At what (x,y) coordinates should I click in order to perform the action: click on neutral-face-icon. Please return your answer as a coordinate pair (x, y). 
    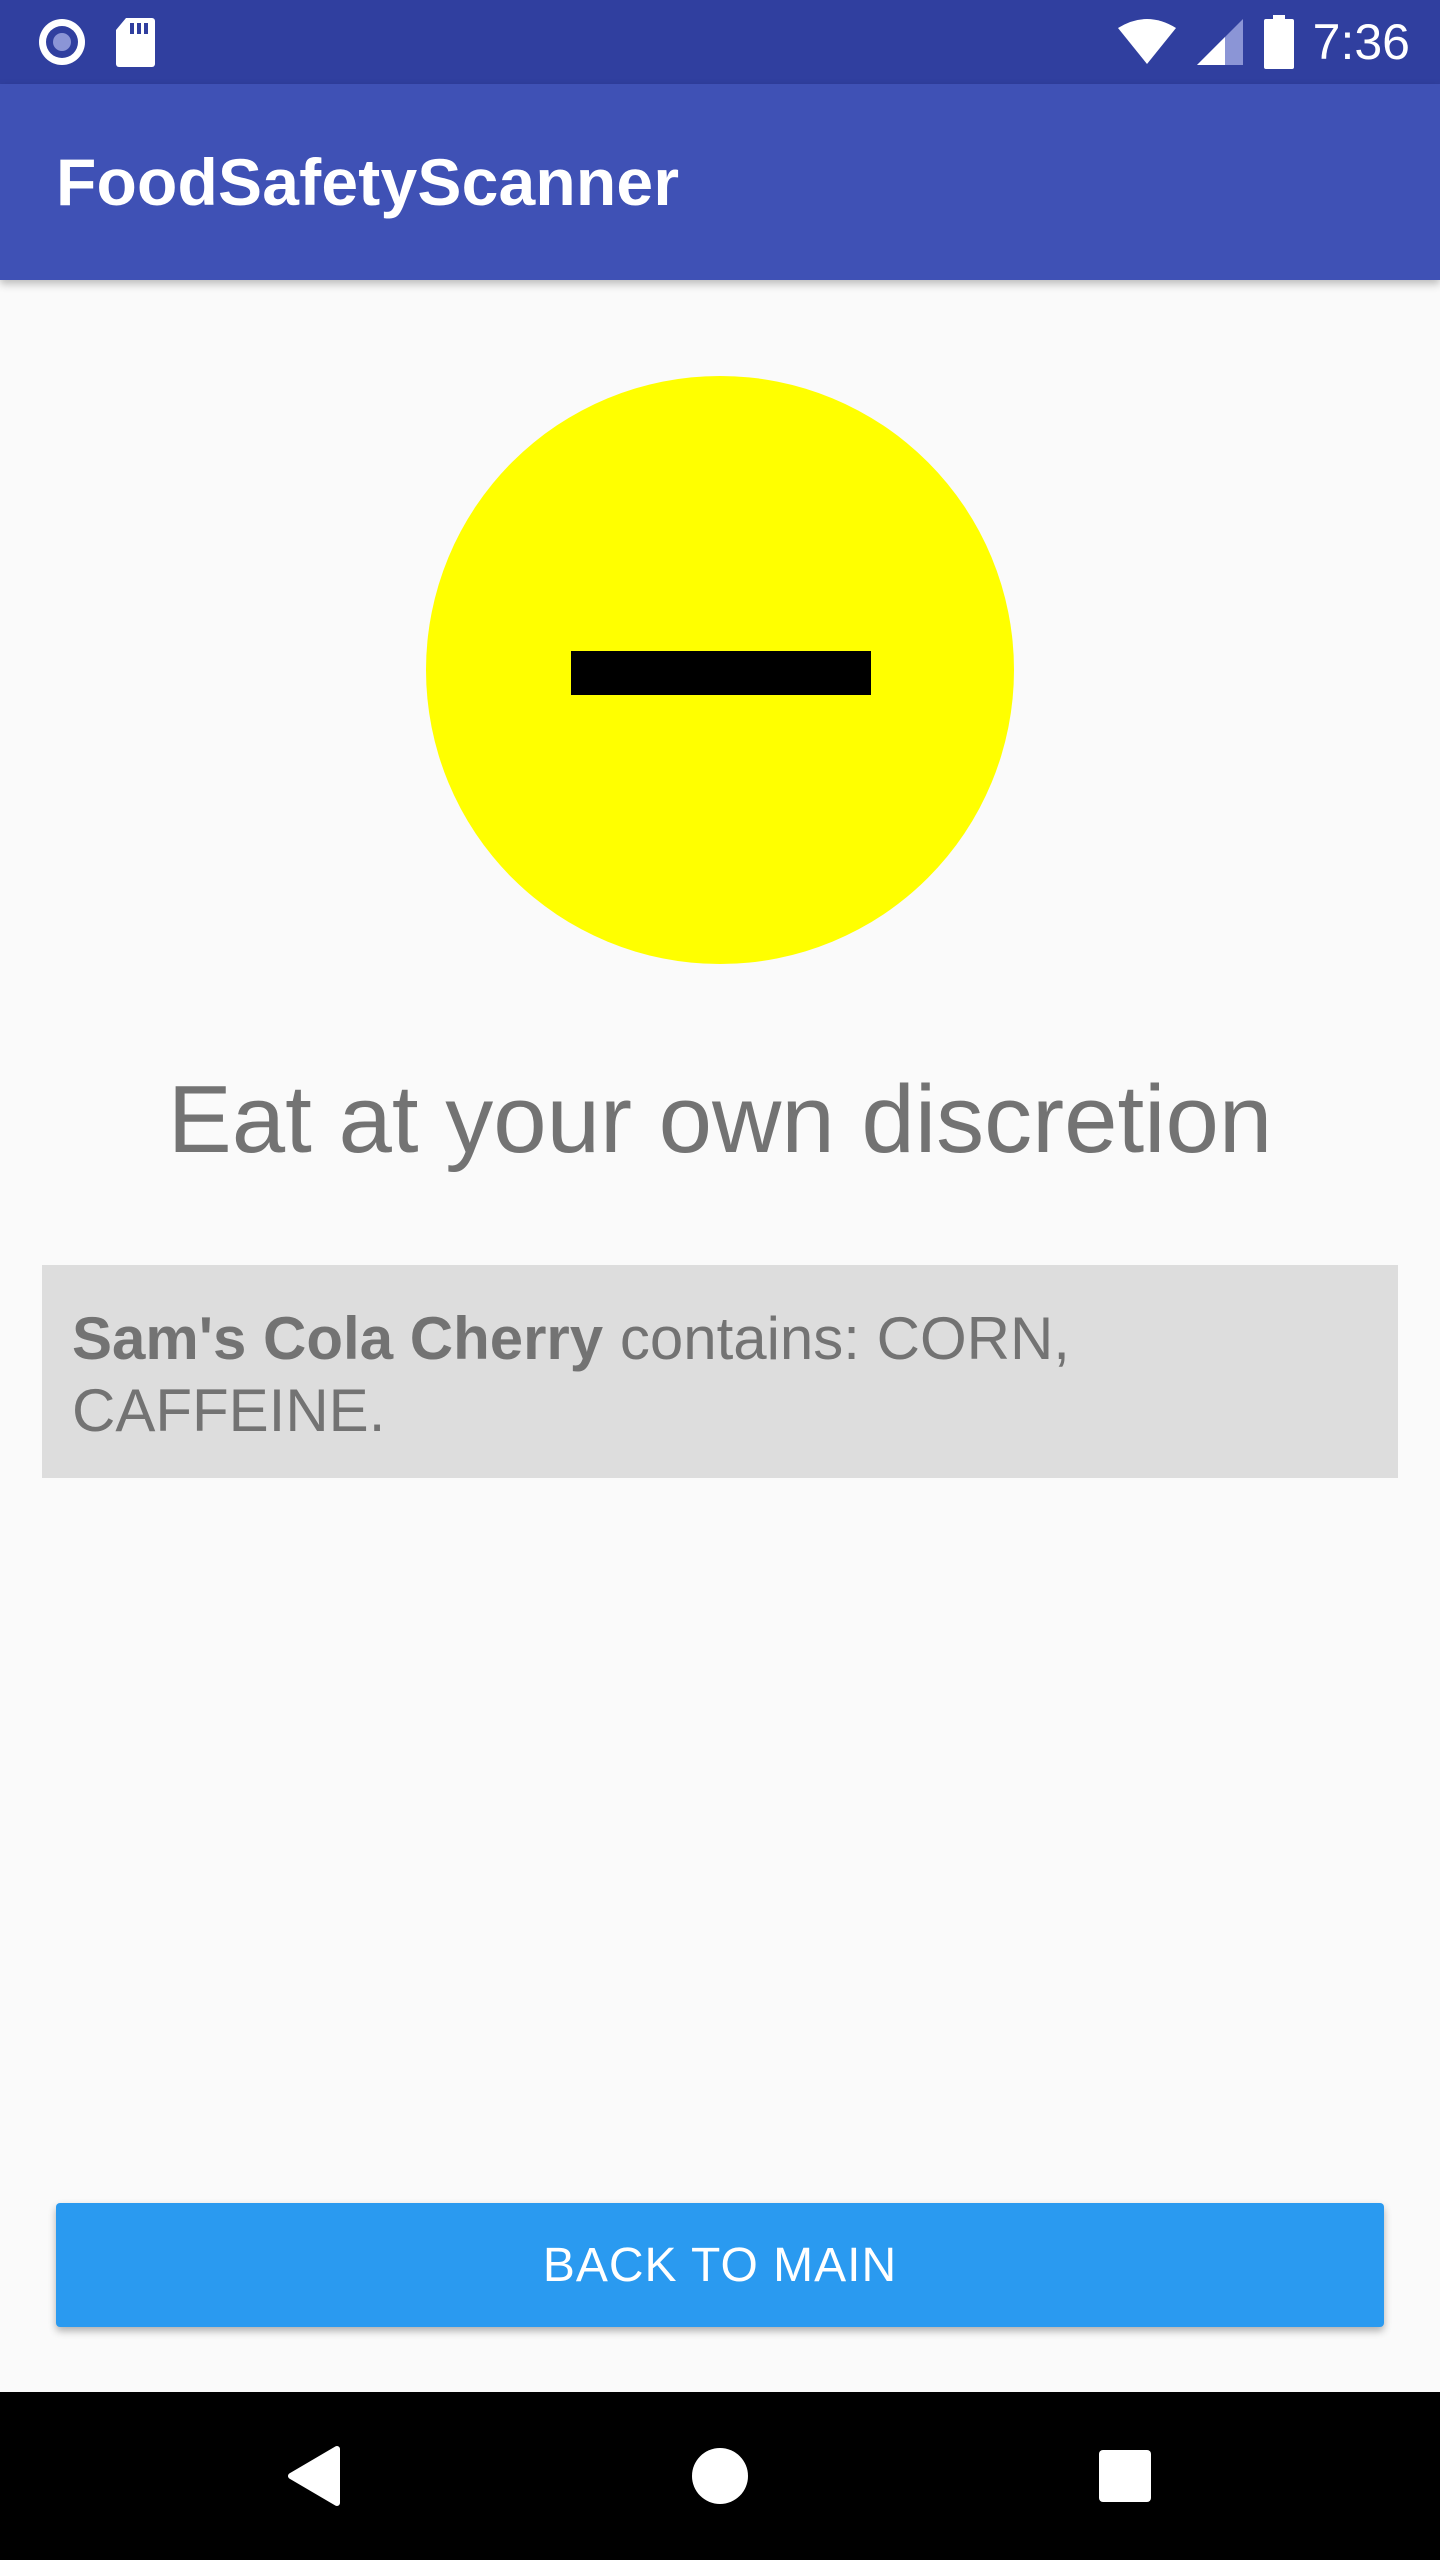
    Looking at the image, I should click on (720, 670).